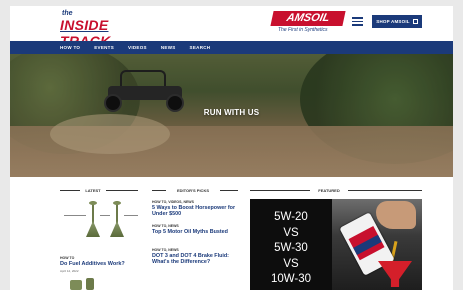 This screenshot has width=463, height=290. I want to click on nav-item-events: EVENTS, so click(104, 47).